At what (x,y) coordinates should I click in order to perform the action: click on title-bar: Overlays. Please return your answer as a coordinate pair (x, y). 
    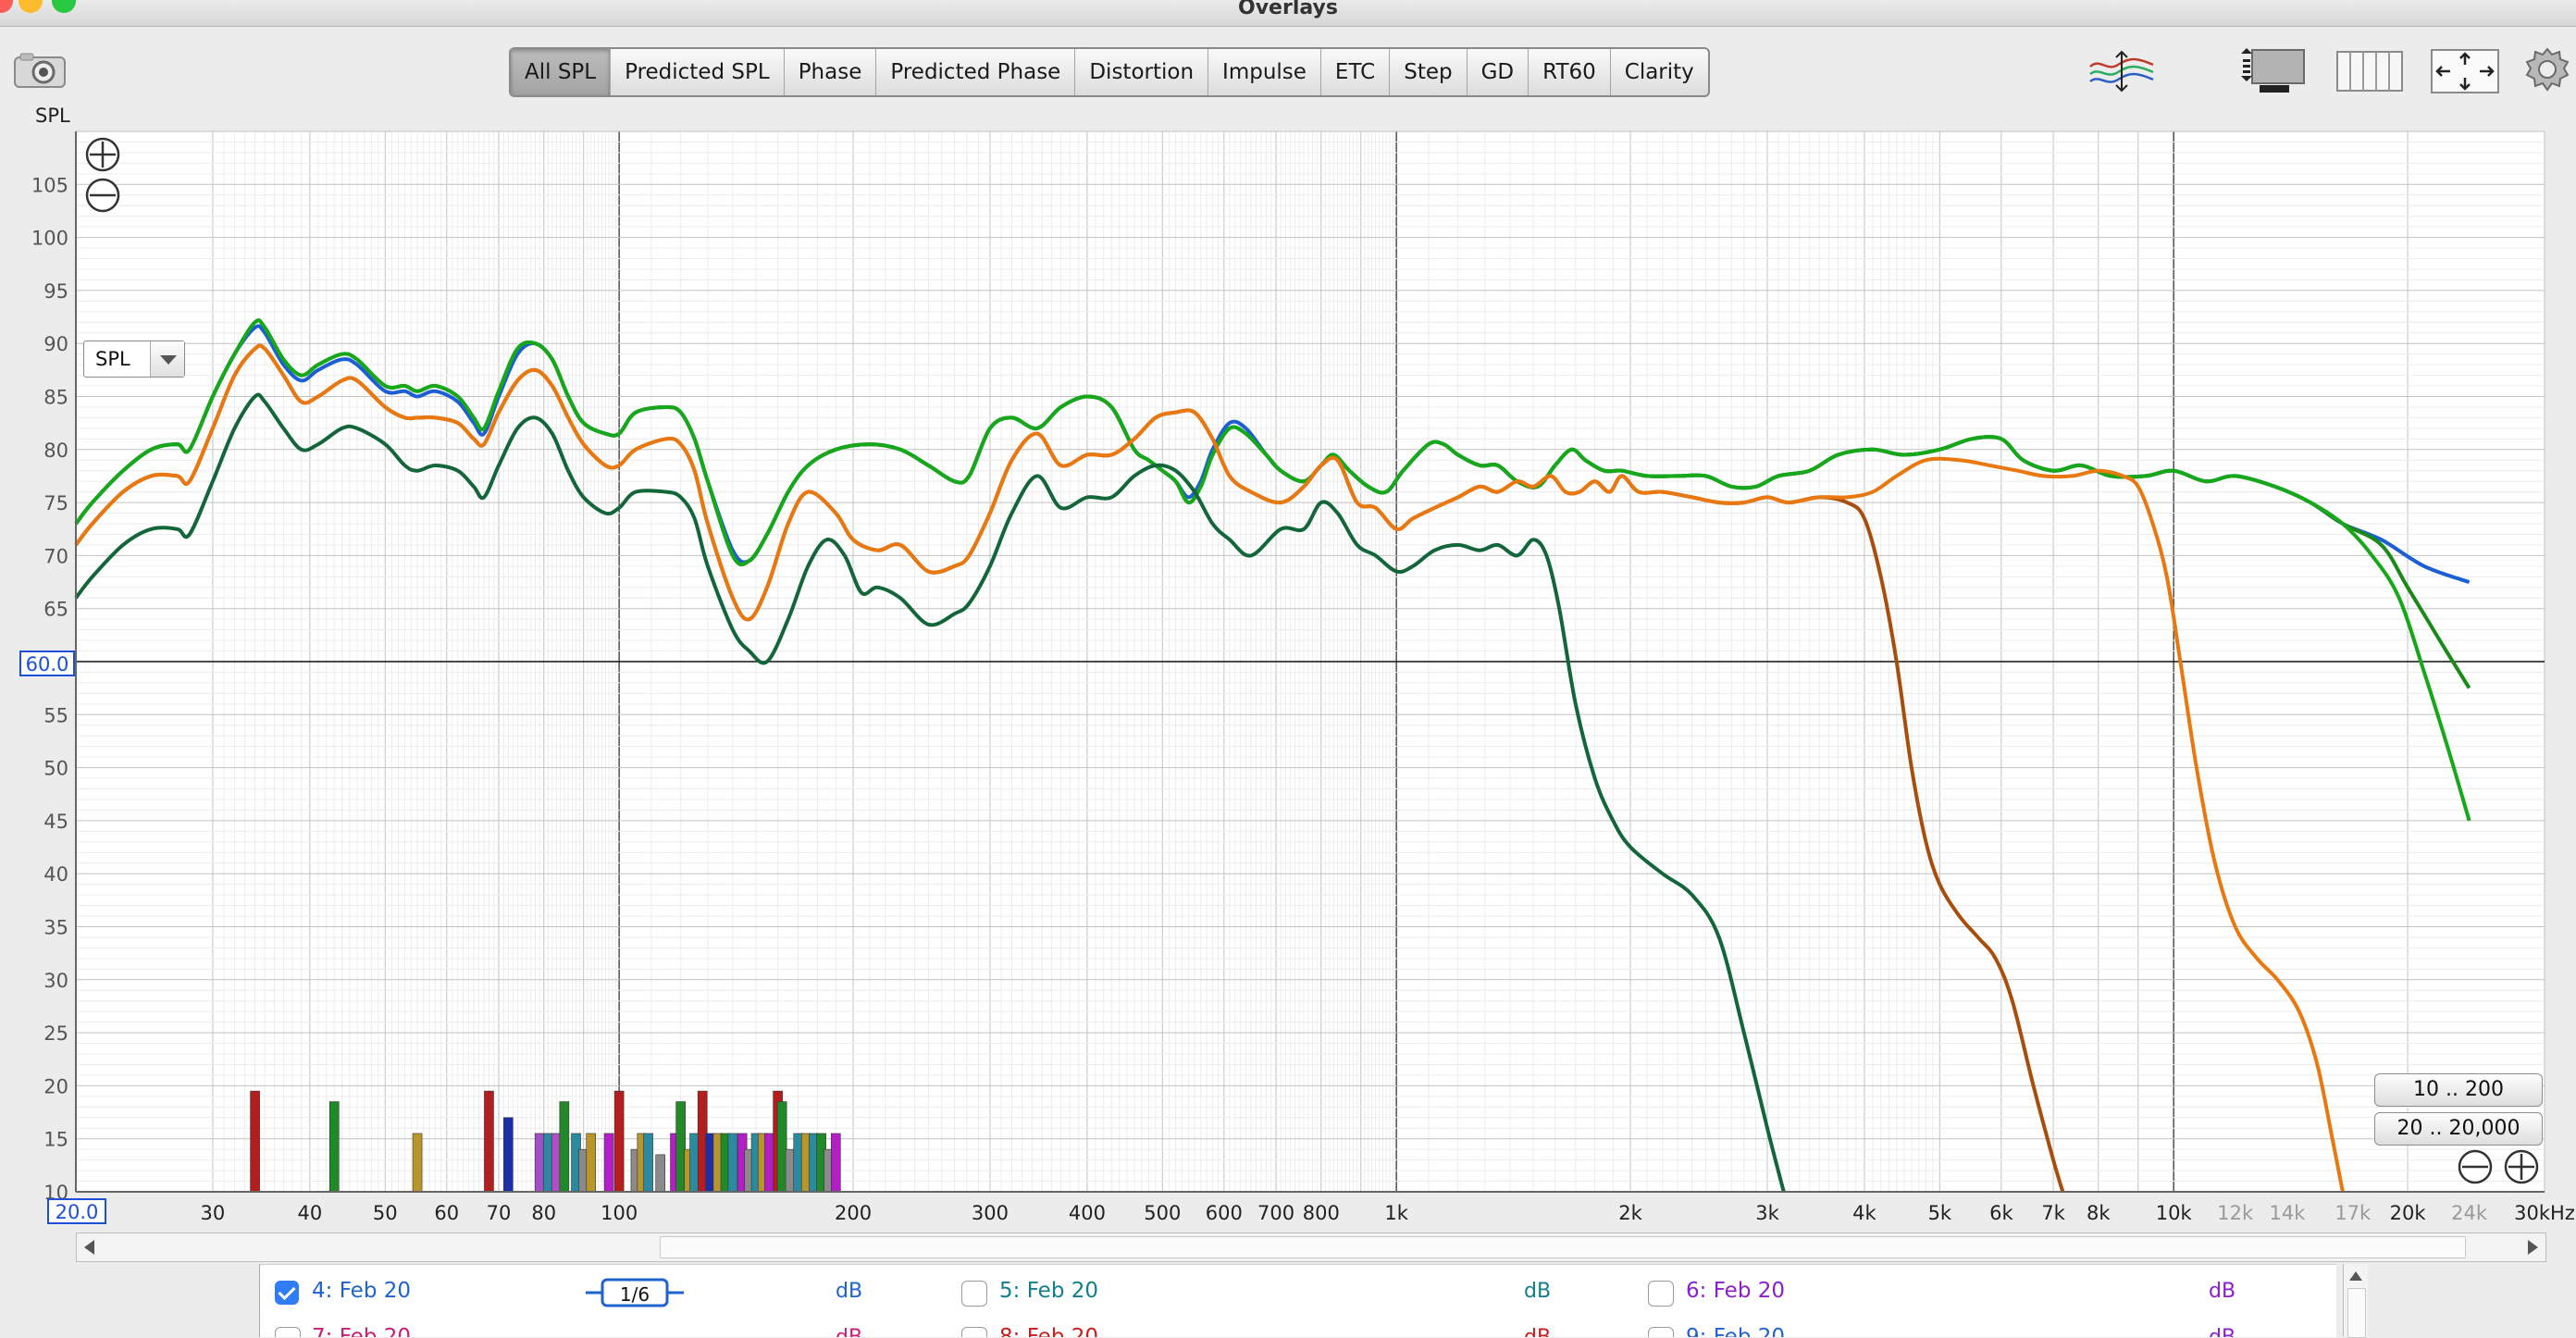
    Looking at the image, I should click on (1288, 13).